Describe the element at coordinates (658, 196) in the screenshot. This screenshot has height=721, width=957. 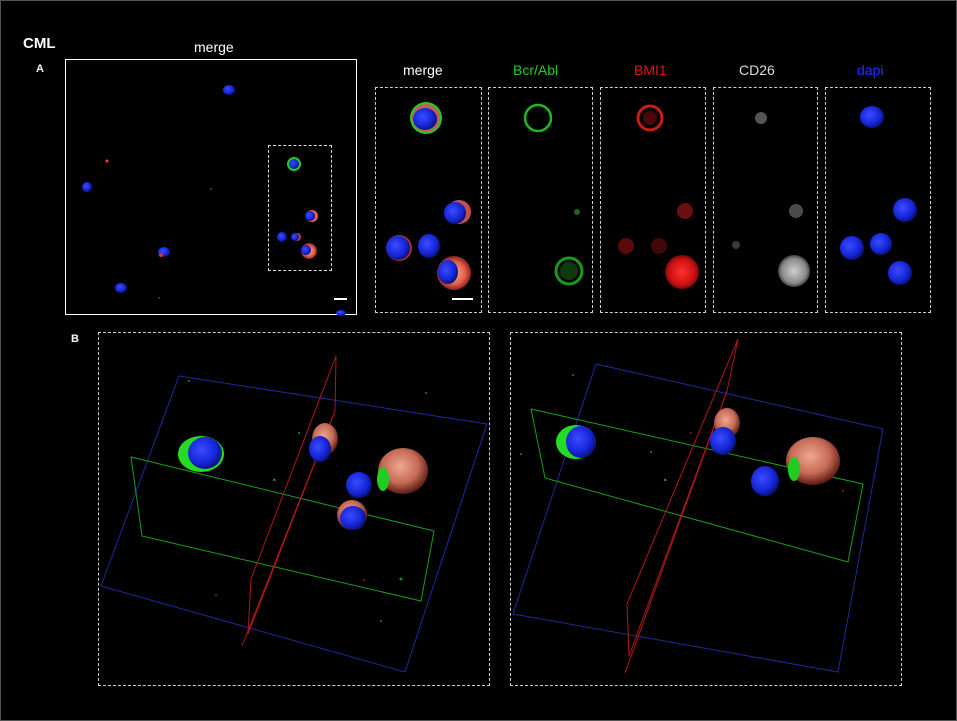
I see `bmi1-crop-cells` at that location.